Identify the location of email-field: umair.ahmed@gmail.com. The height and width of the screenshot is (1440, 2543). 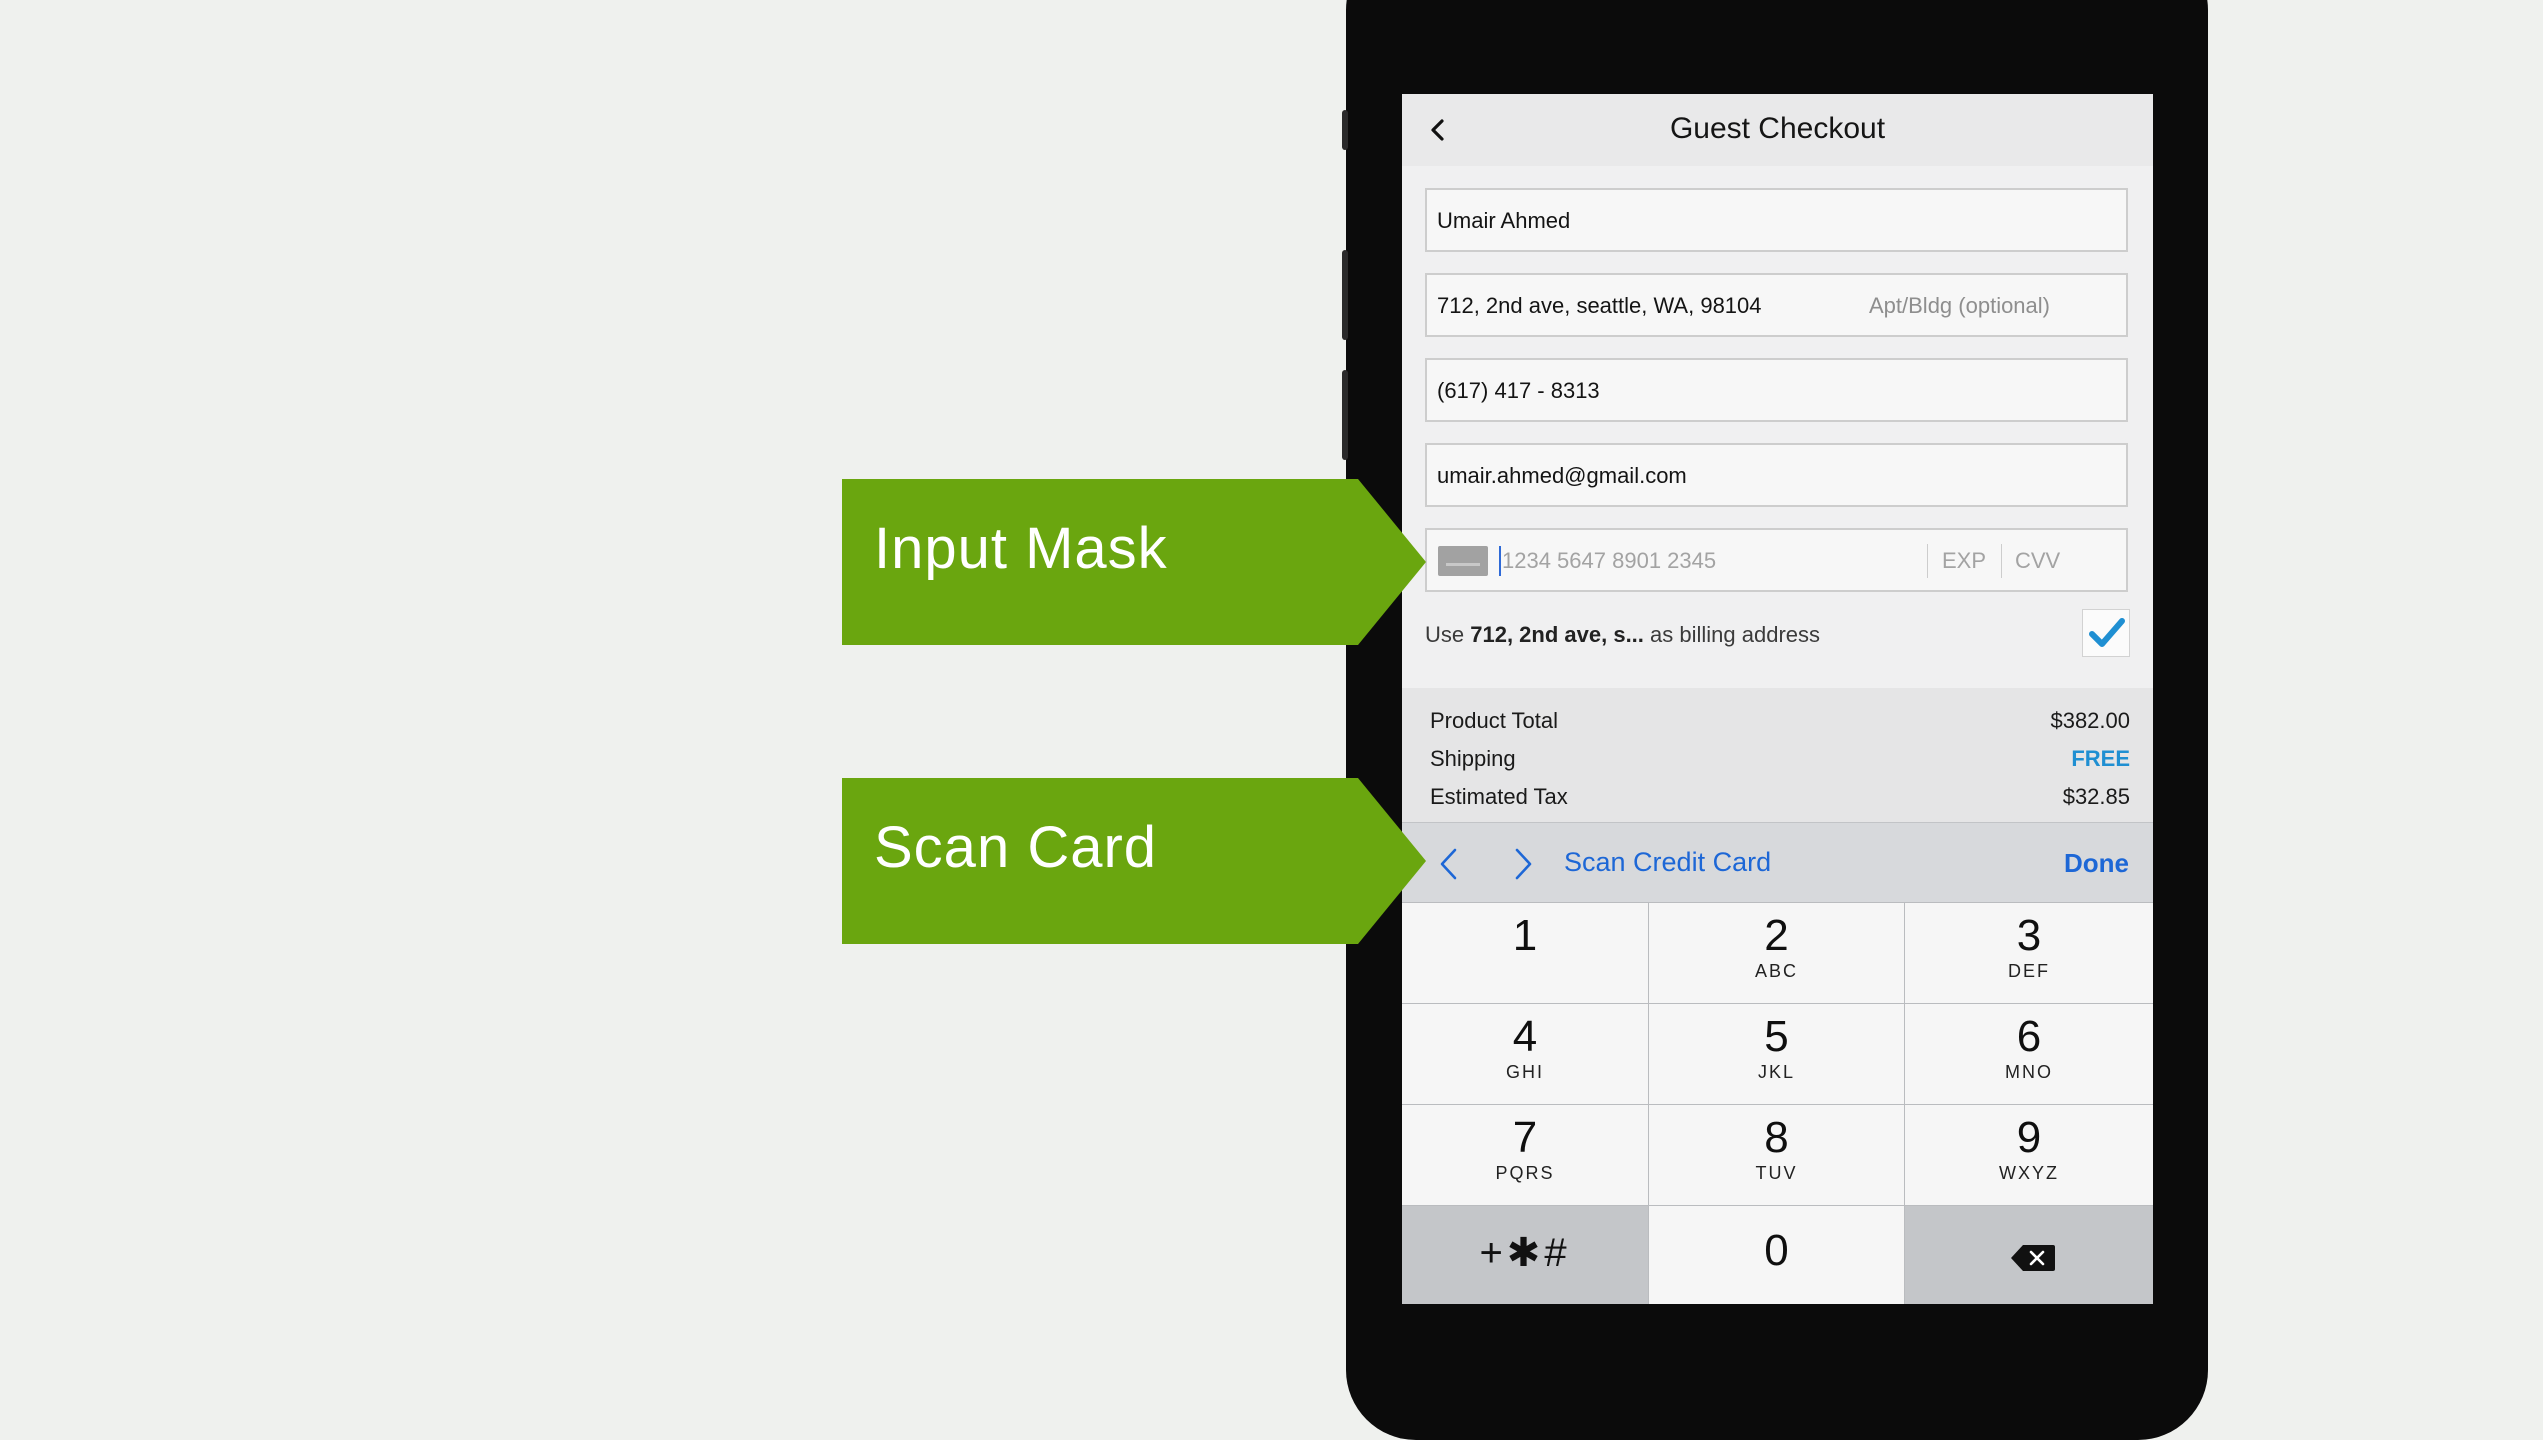
(1776, 475).